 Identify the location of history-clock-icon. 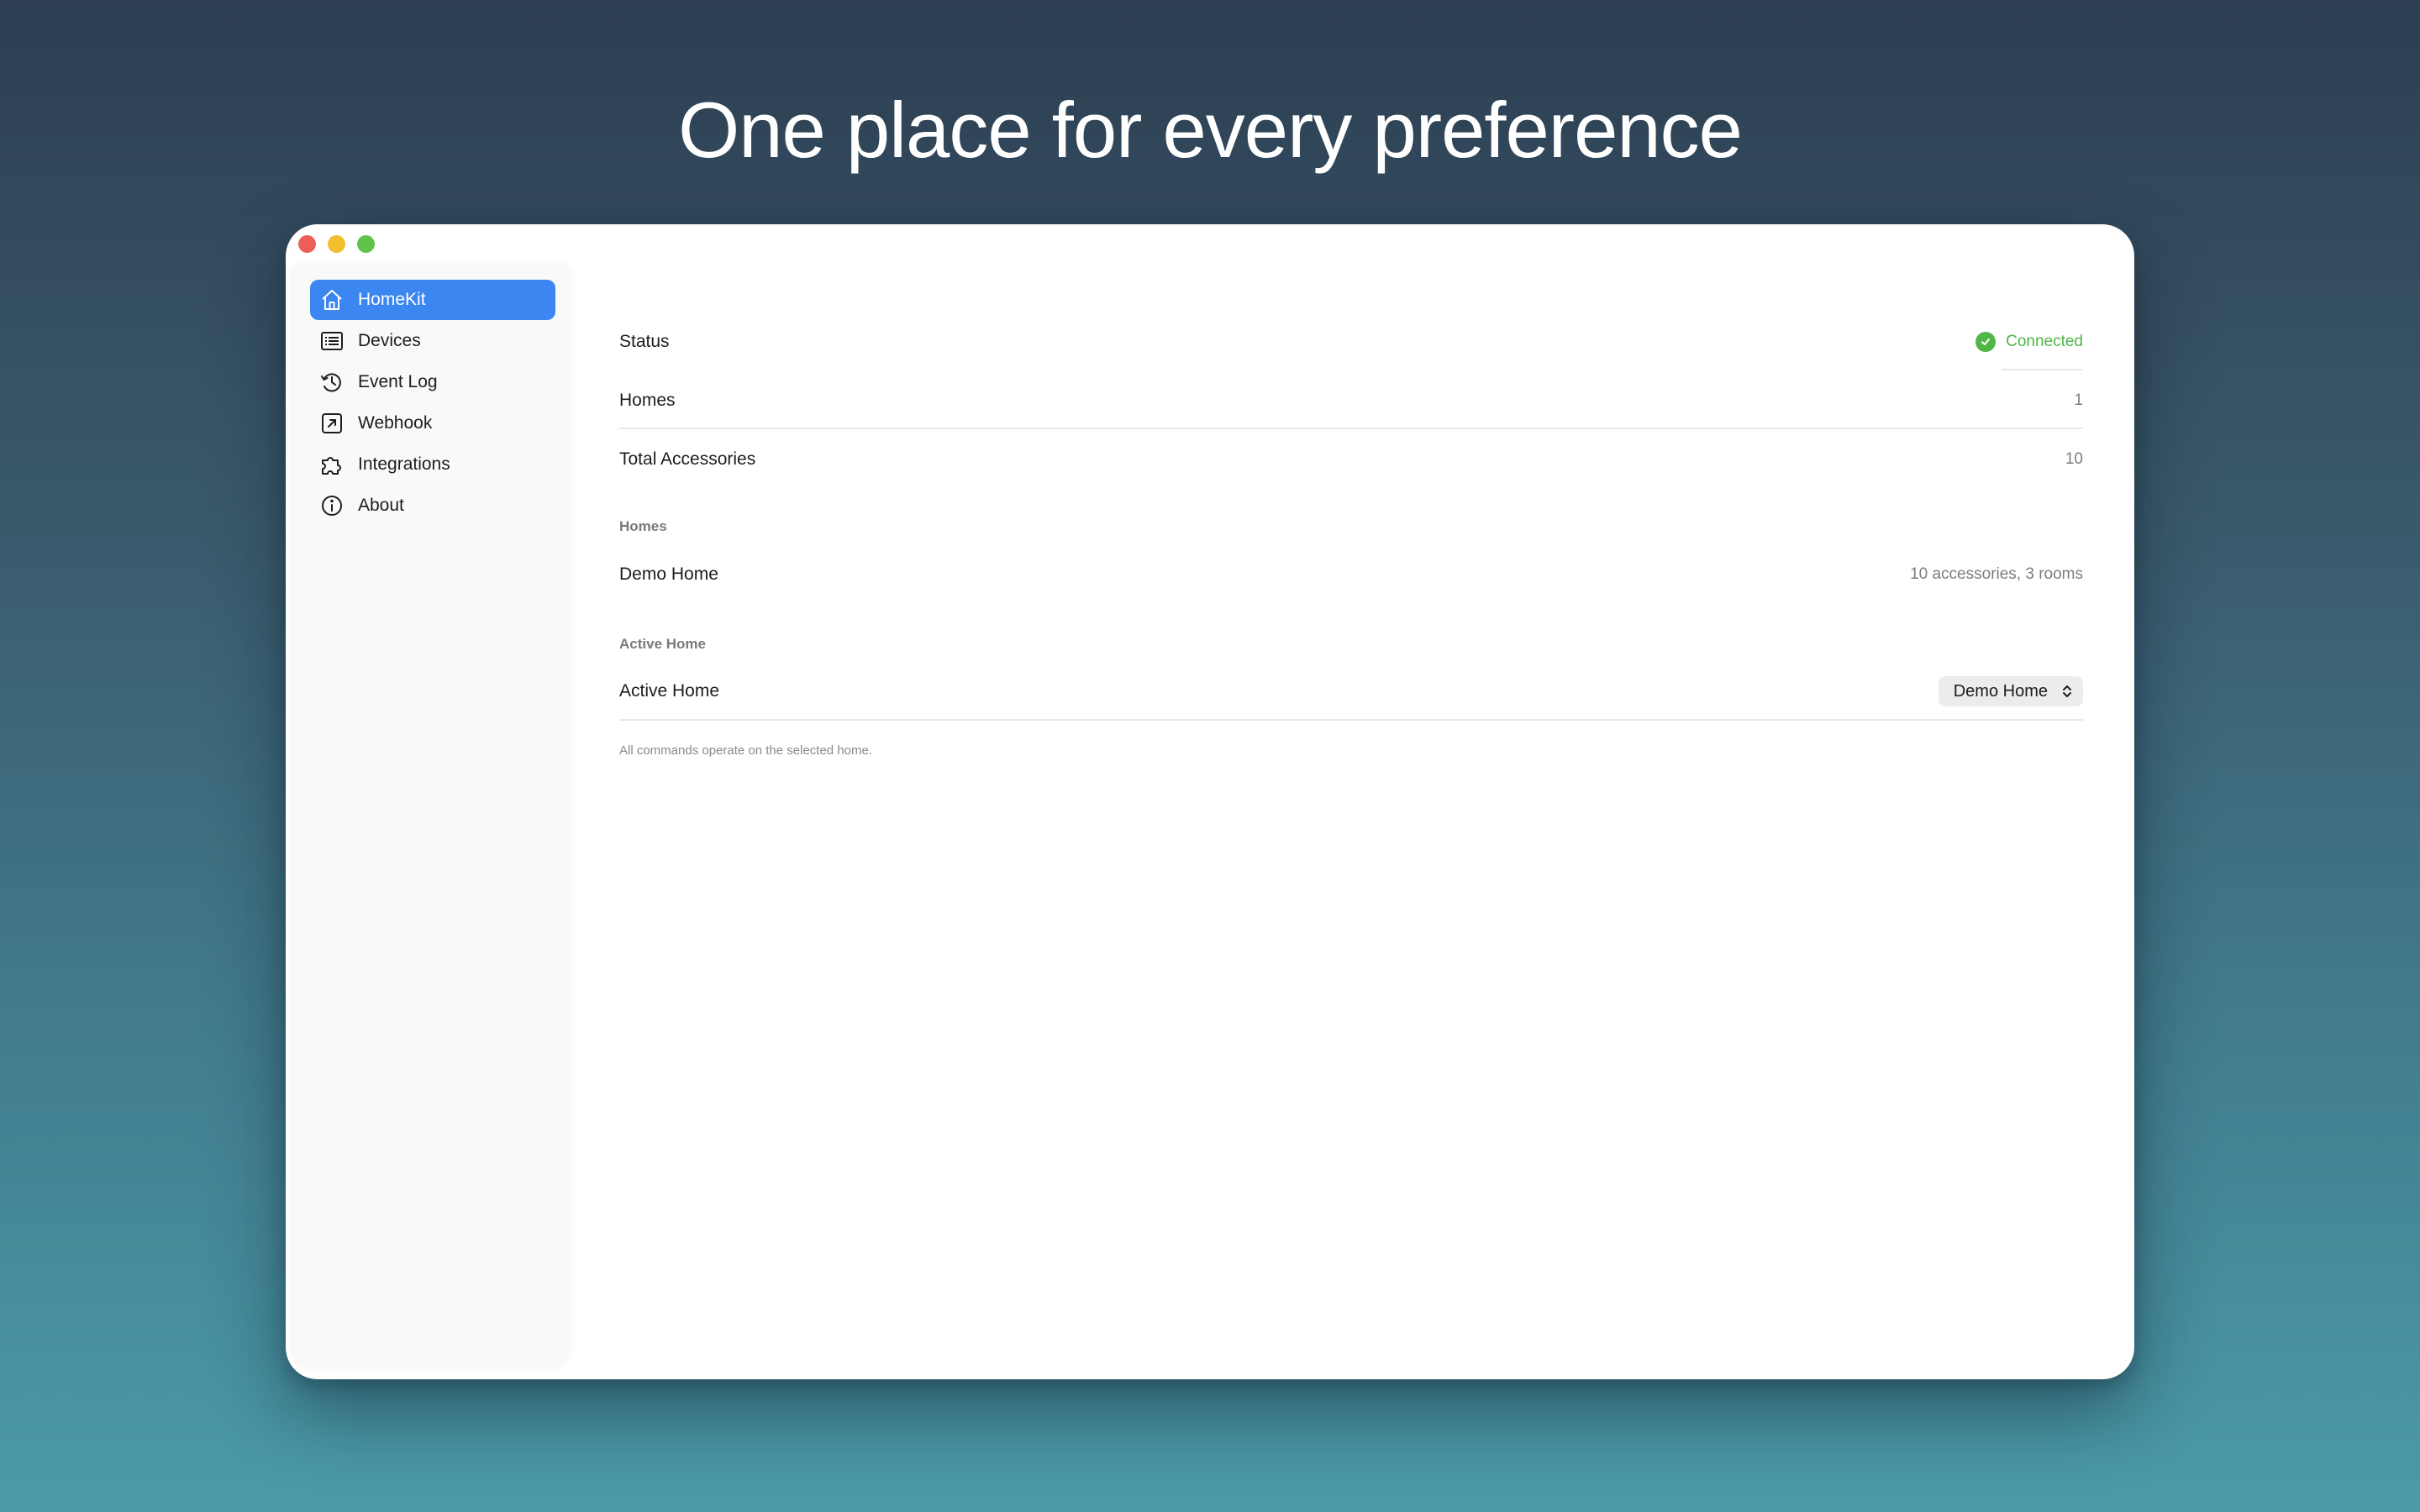
(331, 382).